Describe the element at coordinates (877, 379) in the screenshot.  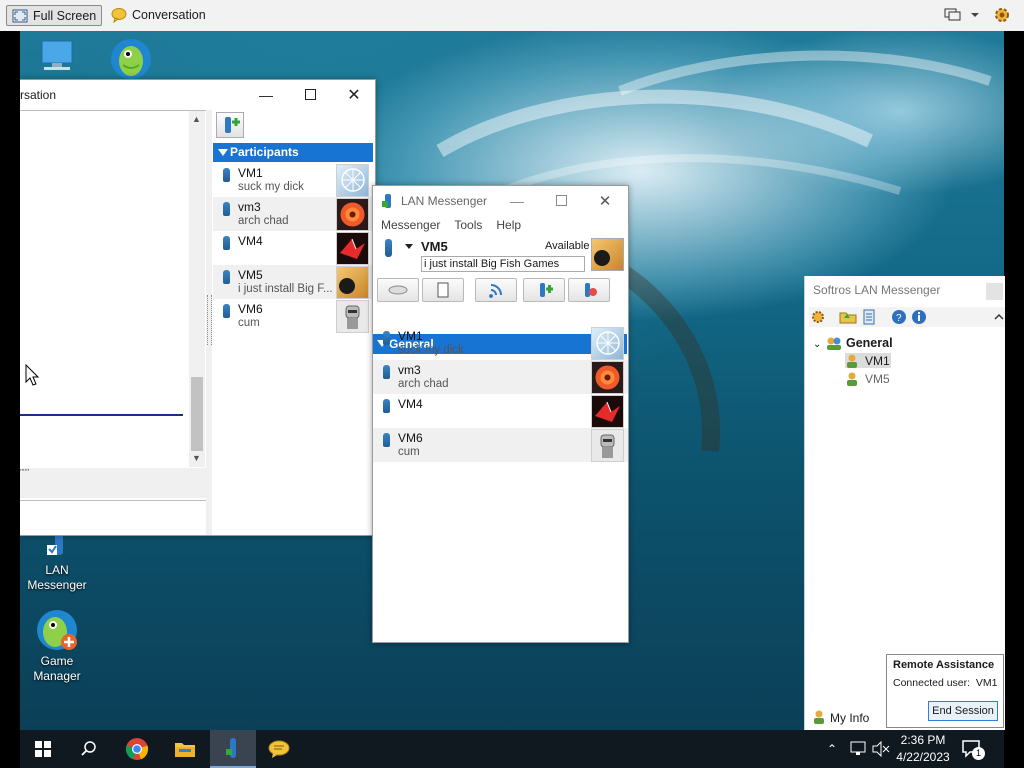
I see `softros-user-vm5-label: VM5` at that location.